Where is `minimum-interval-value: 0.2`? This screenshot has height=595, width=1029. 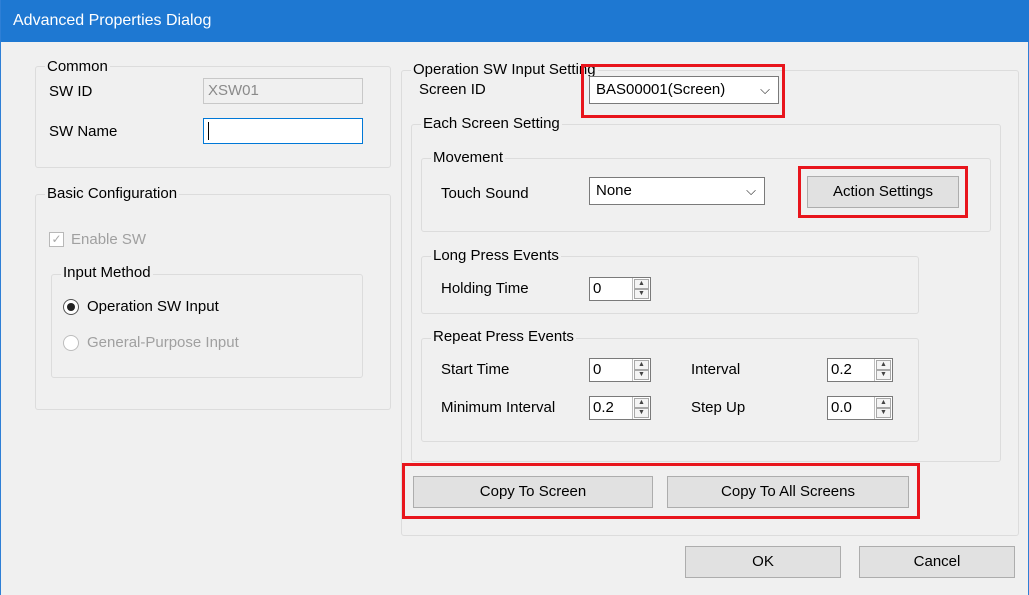
minimum-interval-value: 0.2 is located at coordinates (603, 407).